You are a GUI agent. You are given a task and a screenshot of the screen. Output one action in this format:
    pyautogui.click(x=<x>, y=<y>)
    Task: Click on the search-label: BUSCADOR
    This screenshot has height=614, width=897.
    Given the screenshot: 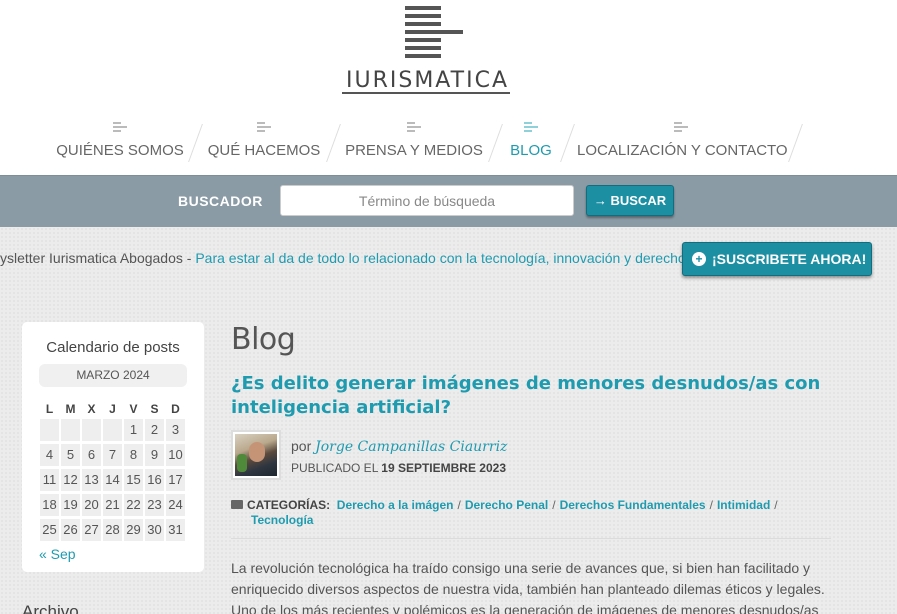 What is the action you would take?
    pyautogui.click(x=220, y=201)
    